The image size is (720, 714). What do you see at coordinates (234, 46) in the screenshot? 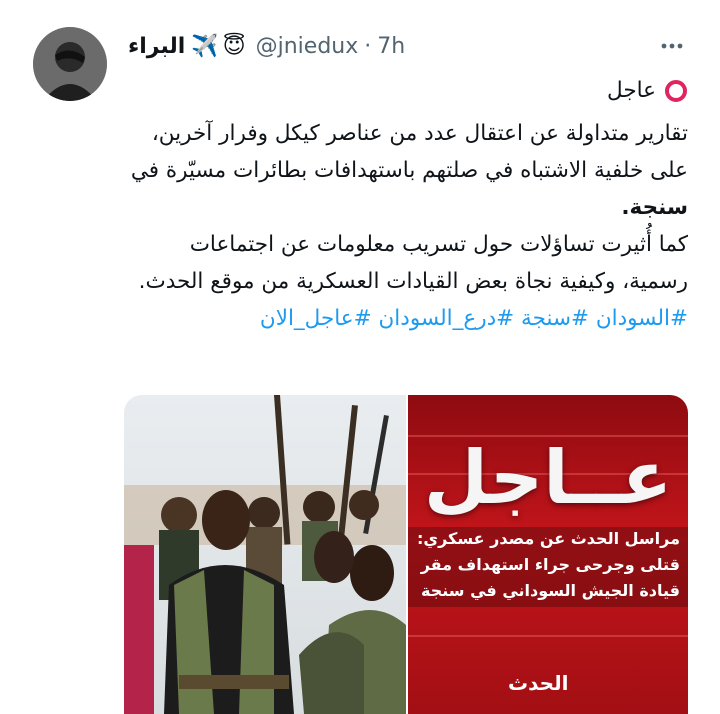
I see `halo-face-emoji: 😇` at bounding box center [234, 46].